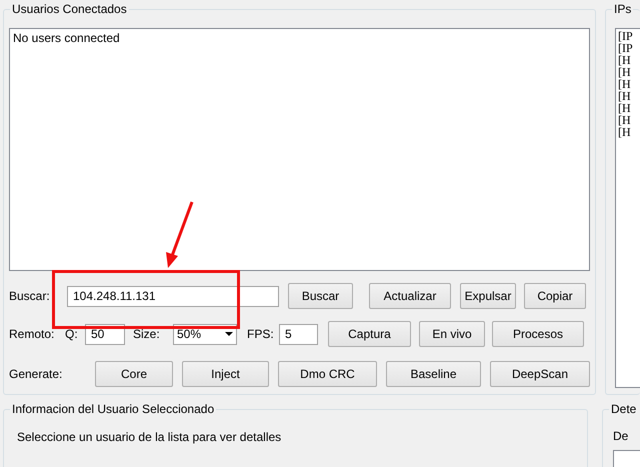 The image size is (640, 467). What do you see at coordinates (173, 296) in the screenshot?
I see `search-field: 104.248.11.131` at bounding box center [173, 296].